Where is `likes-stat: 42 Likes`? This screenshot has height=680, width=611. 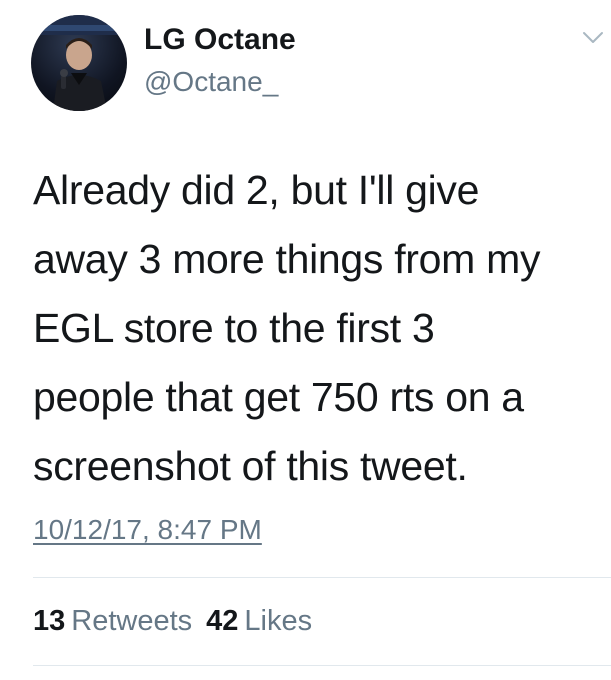
likes-stat: 42 Likes is located at coordinates (259, 621).